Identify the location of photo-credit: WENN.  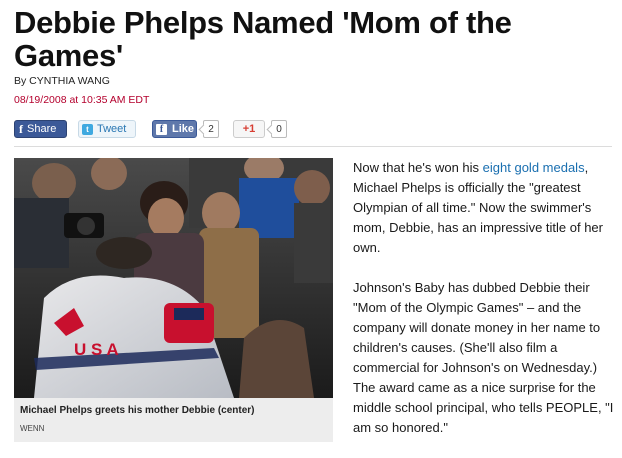
(32, 428).